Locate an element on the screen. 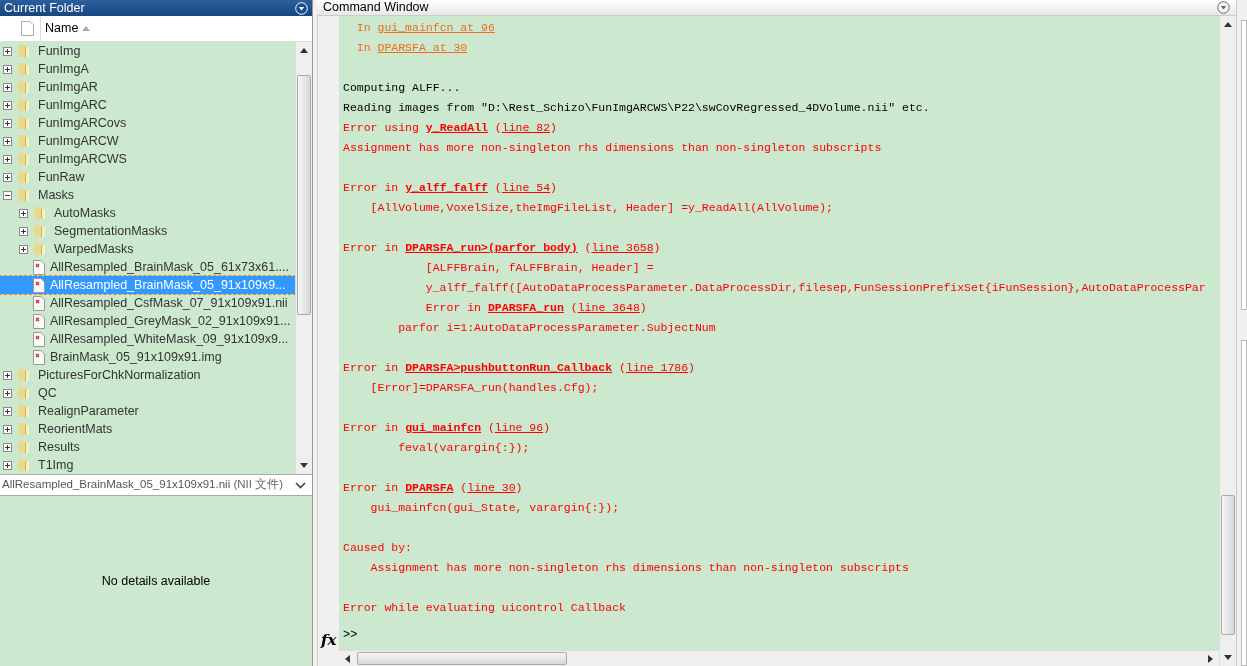 This screenshot has height=666, width=1247. folder-item: Masks is located at coordinates (147, 195).